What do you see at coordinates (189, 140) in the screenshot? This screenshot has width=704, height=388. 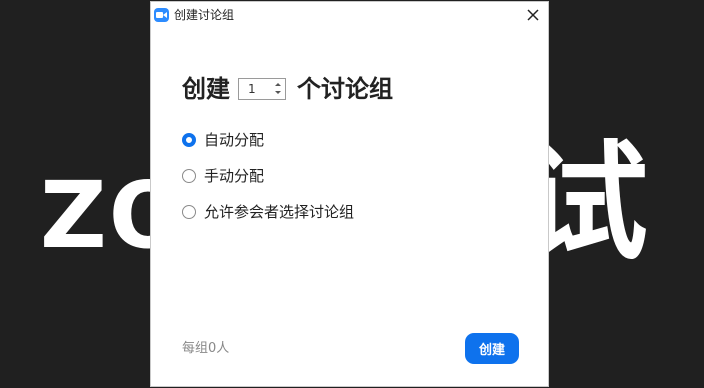 I see `radio-auto-assign` at bounding box center [189, 140].